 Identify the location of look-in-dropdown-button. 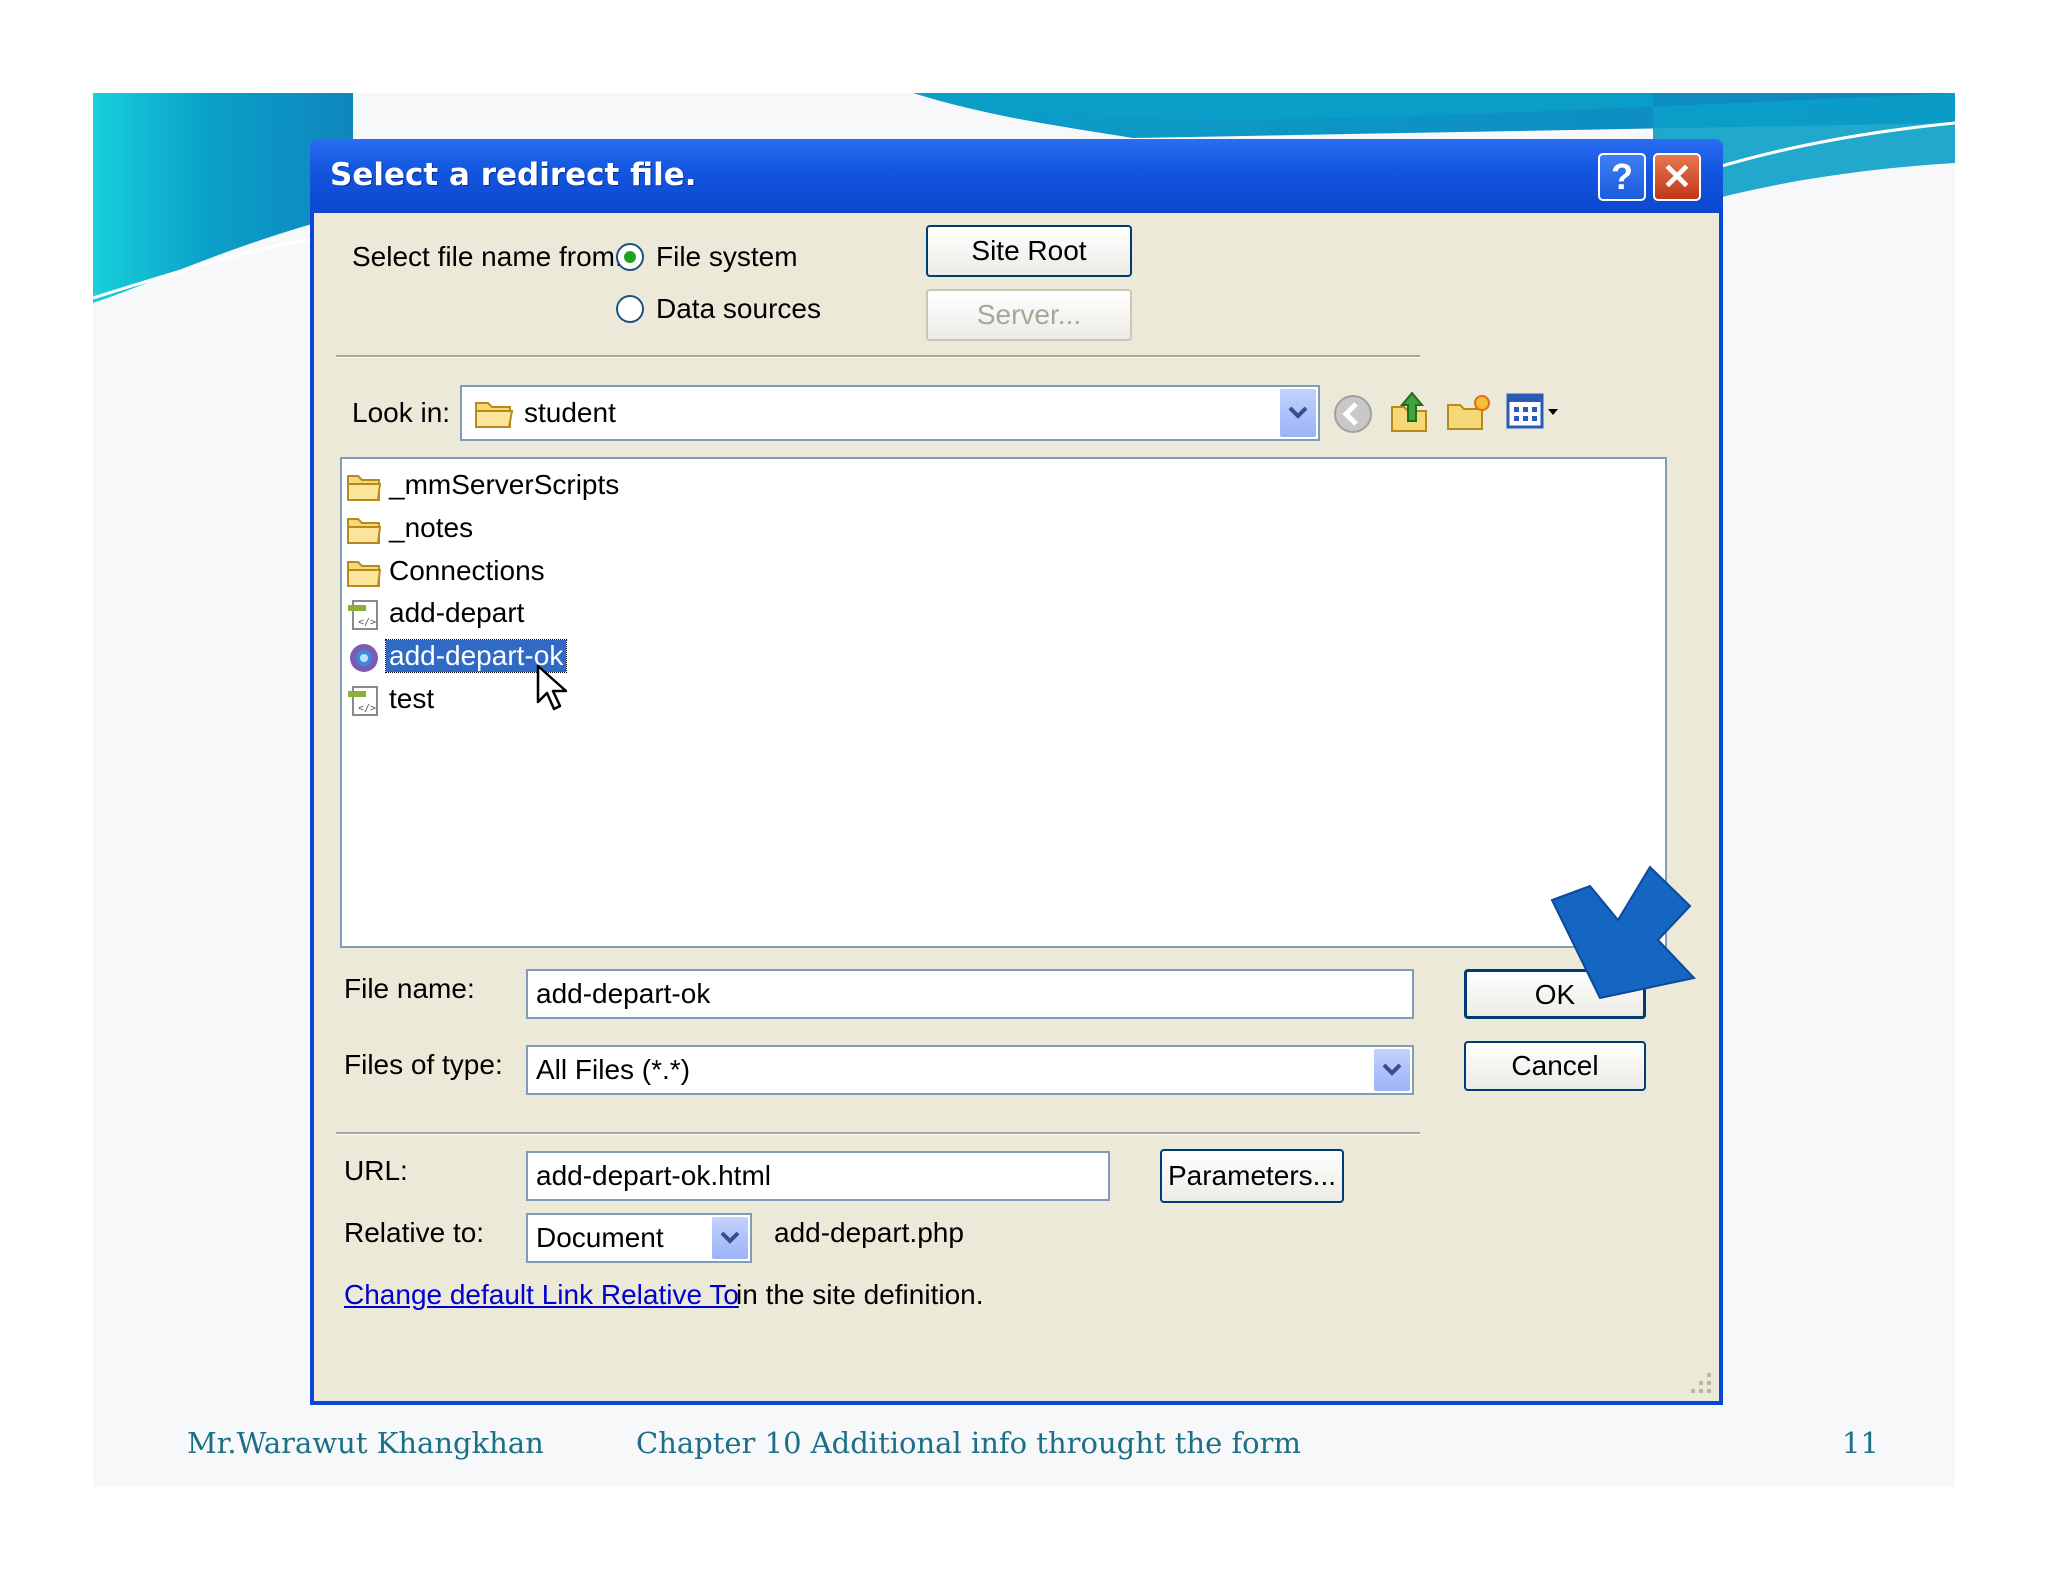
(1298, 413).